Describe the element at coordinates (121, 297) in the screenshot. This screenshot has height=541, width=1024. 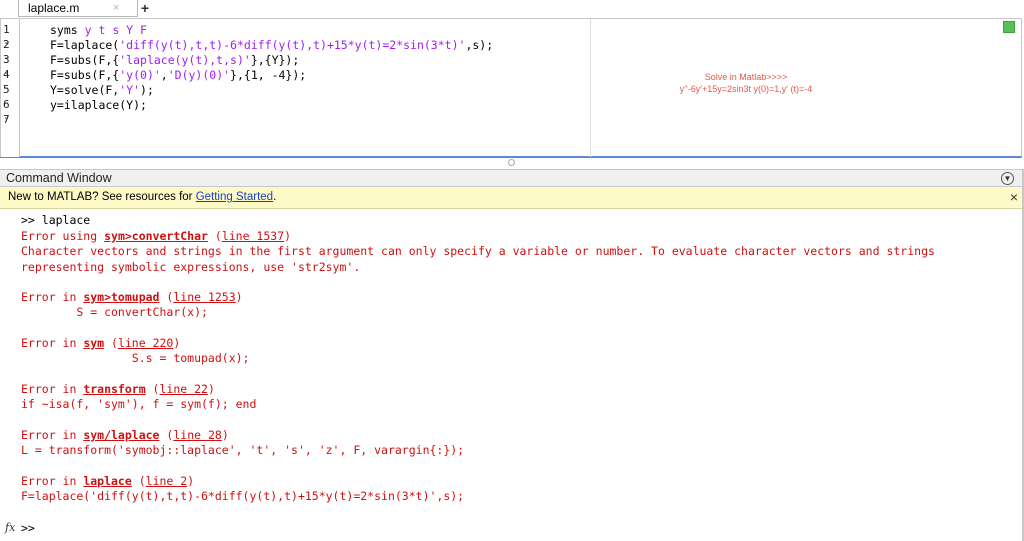
I see `error-function-link: sym>tomupad` at that location.